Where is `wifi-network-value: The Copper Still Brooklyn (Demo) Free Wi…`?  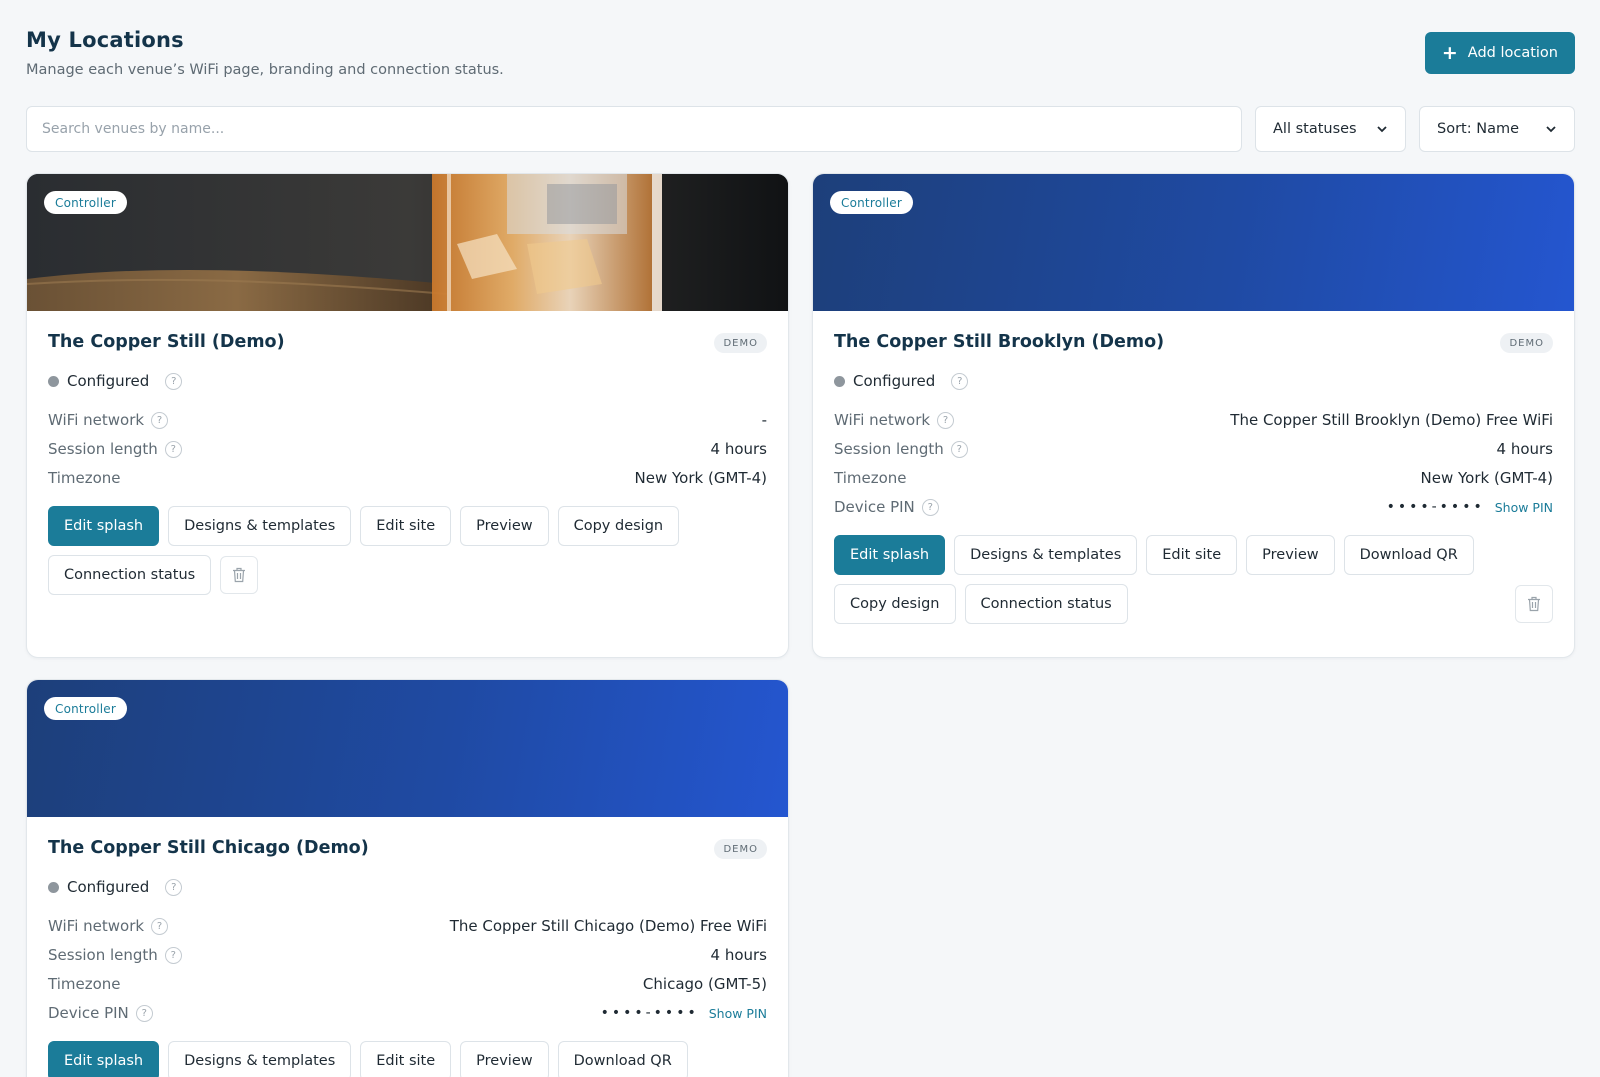 wifi-network-value: The Copper Still Brooklyn (Demo) Free Wi… is located at coordinates (1391, 420).